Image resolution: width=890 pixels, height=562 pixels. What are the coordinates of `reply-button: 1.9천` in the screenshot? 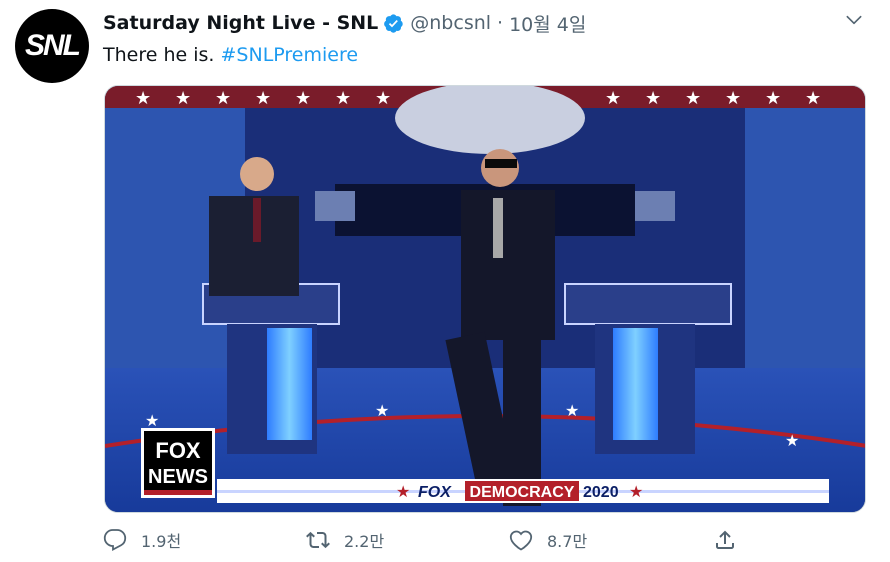 It's located at (142, 540).